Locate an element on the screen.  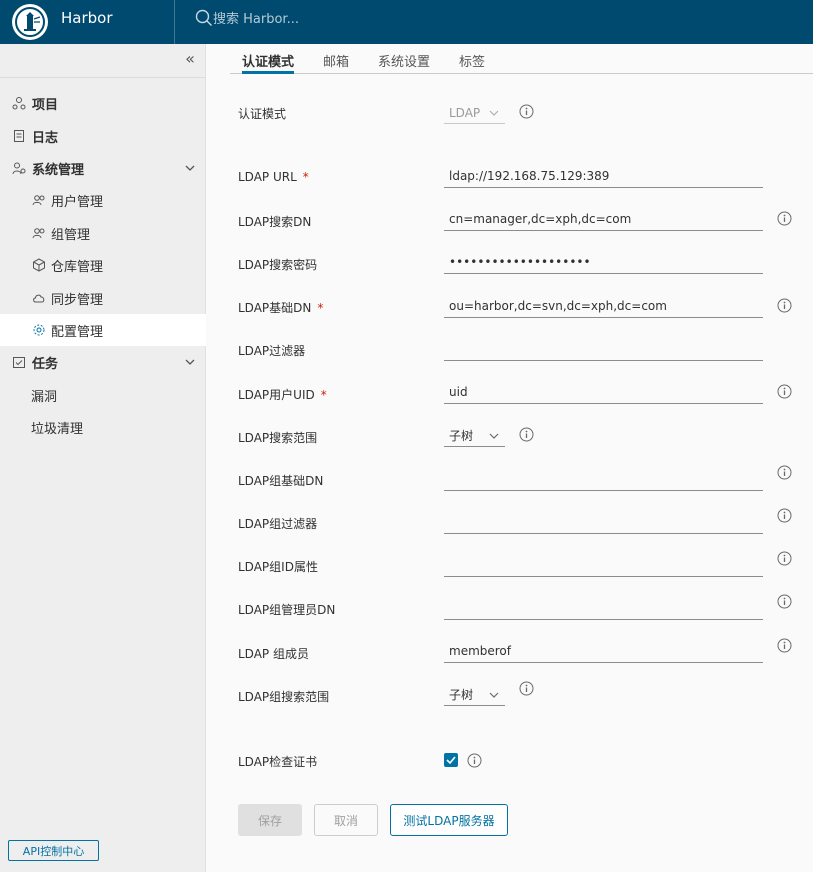
ldap-uid-label: LDAP用户UID * is located at coordinates (282, 395).